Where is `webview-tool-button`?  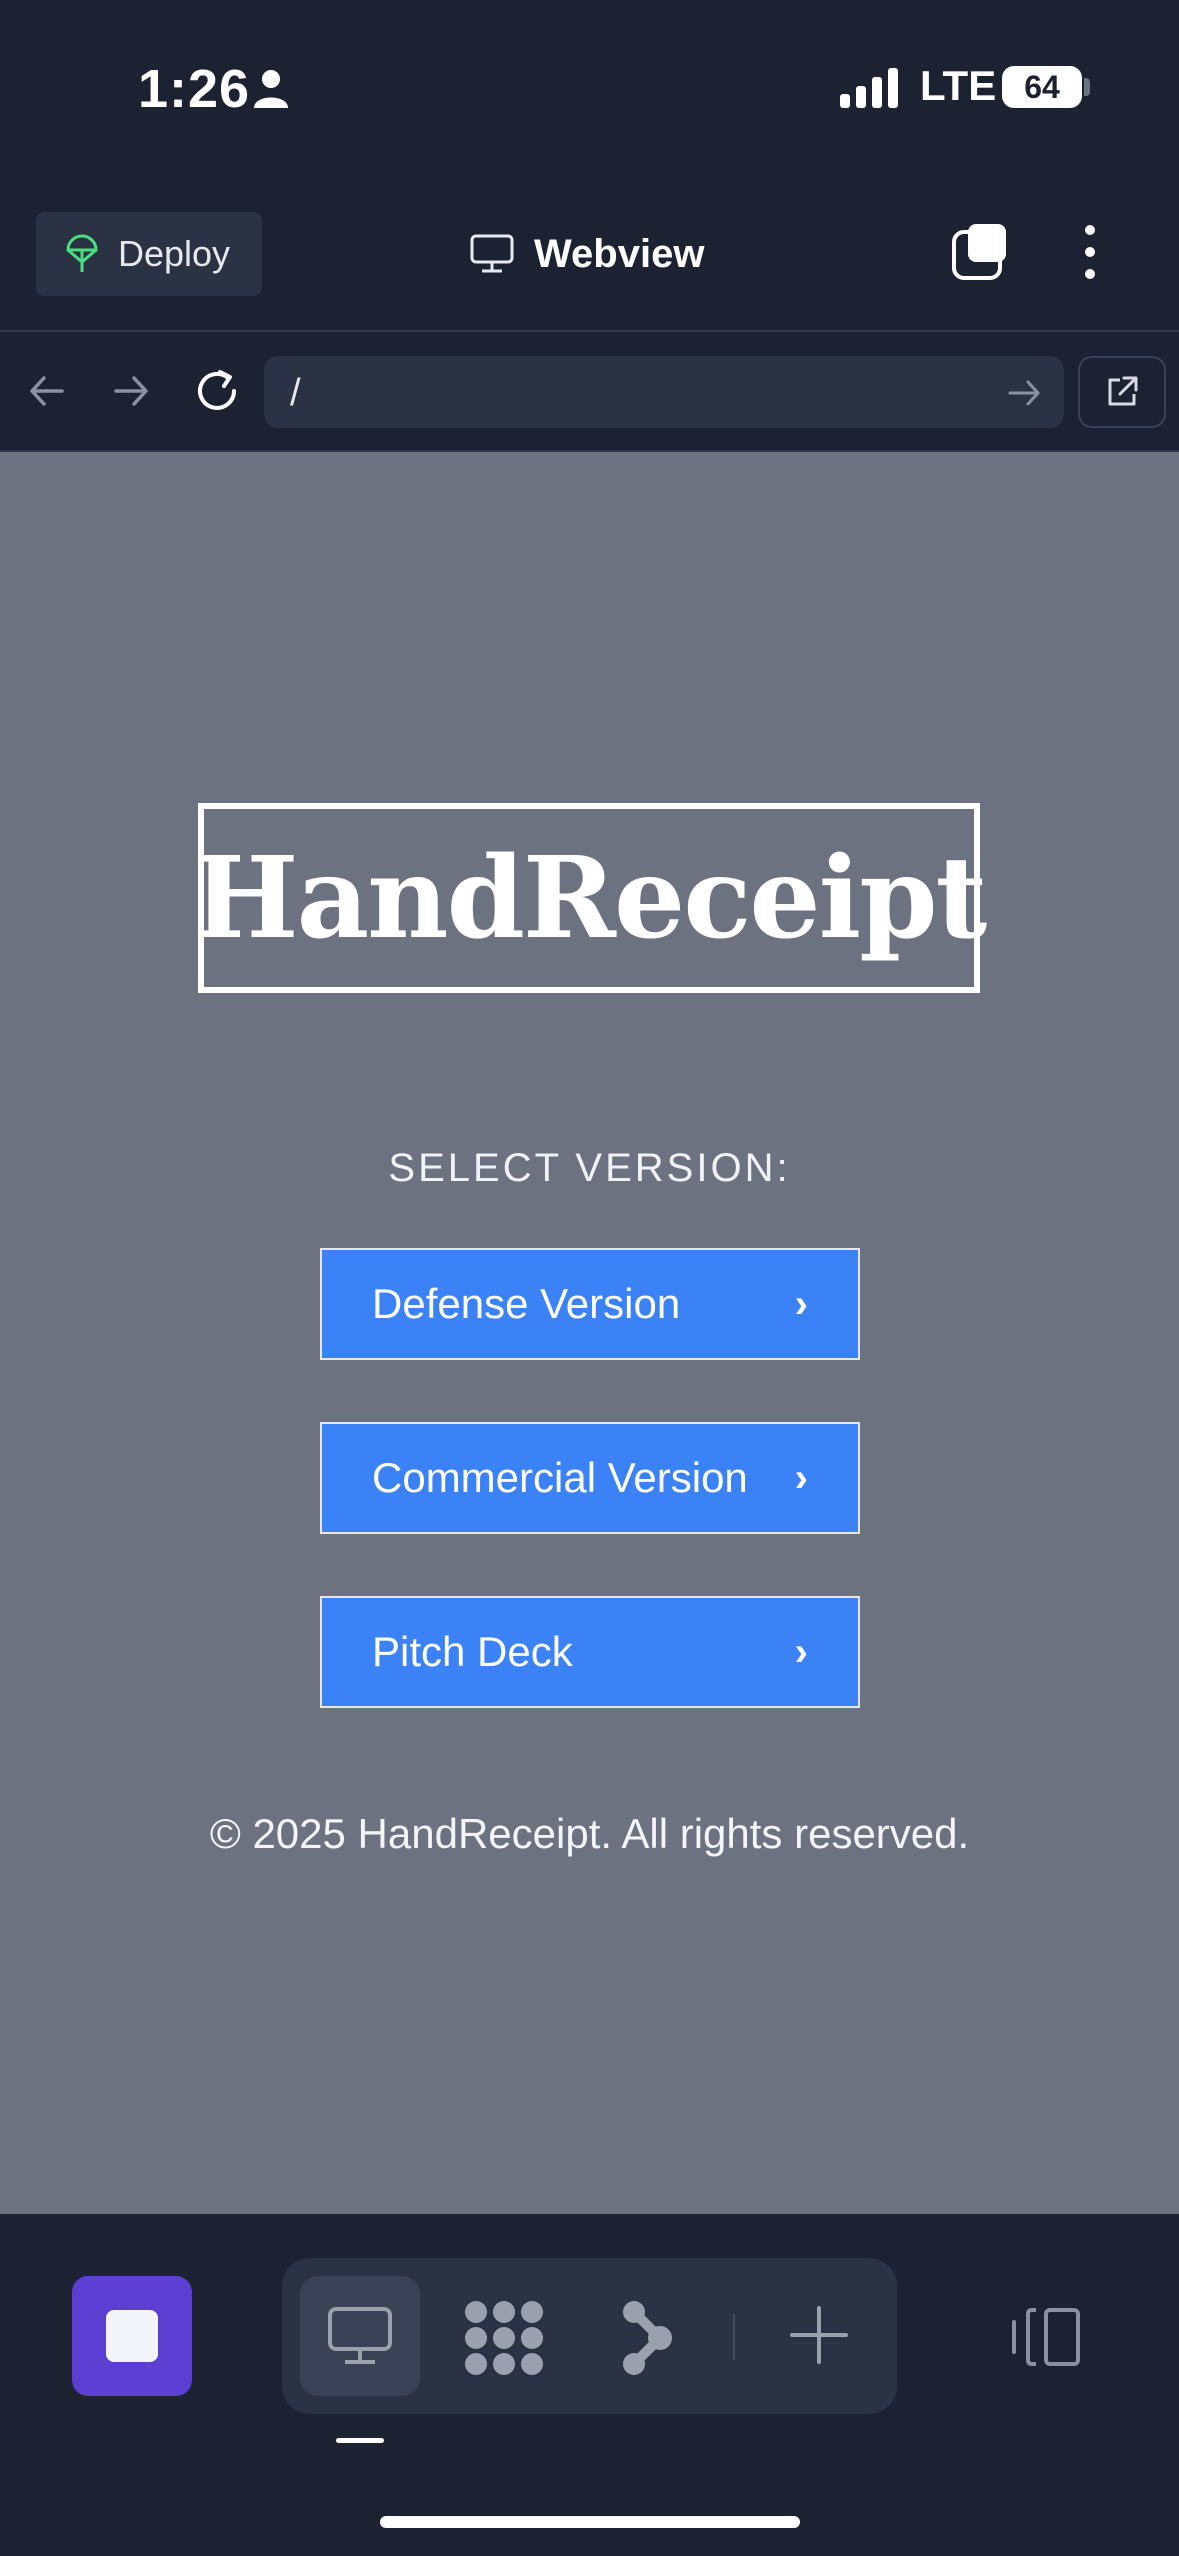
webview-tool-button is located at coordinates (360, 2336).